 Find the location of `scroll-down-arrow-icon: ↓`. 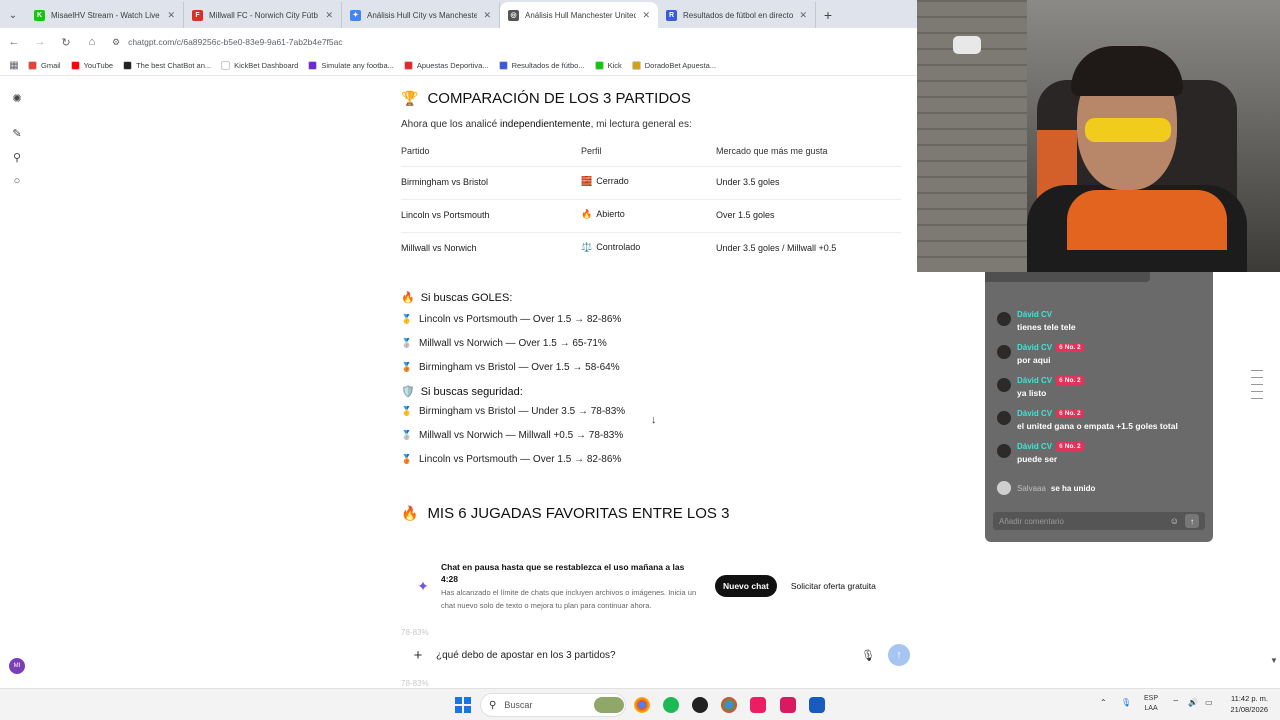

scroll-down-arrow-icon: ↓ is located at coordinates (654, 420).